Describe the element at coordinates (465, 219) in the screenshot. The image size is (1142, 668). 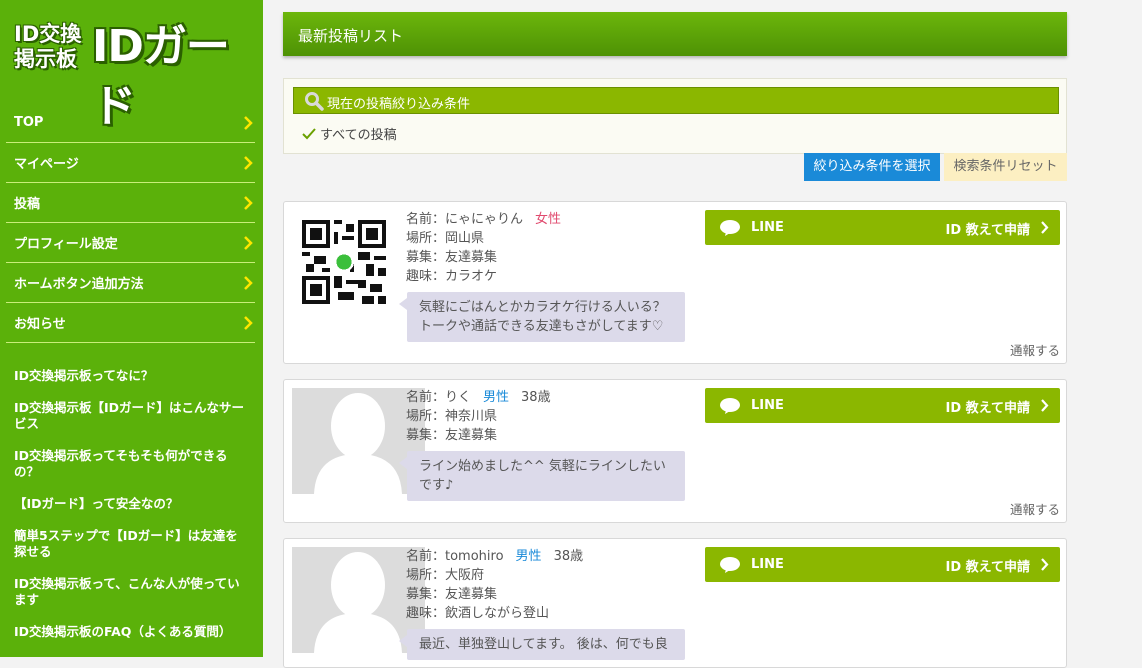
I see `post-name: 名前：にゃにゃりん` at that location.